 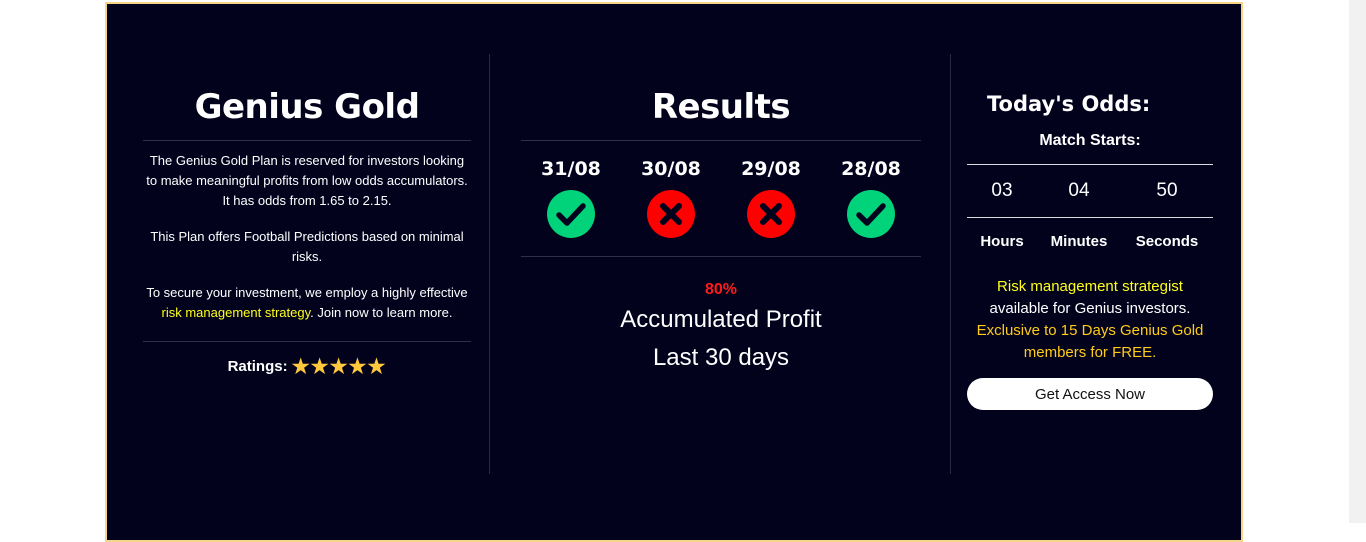 I want to click on ratings: Ratings: ★★★★★, so click(x=307, y=360).